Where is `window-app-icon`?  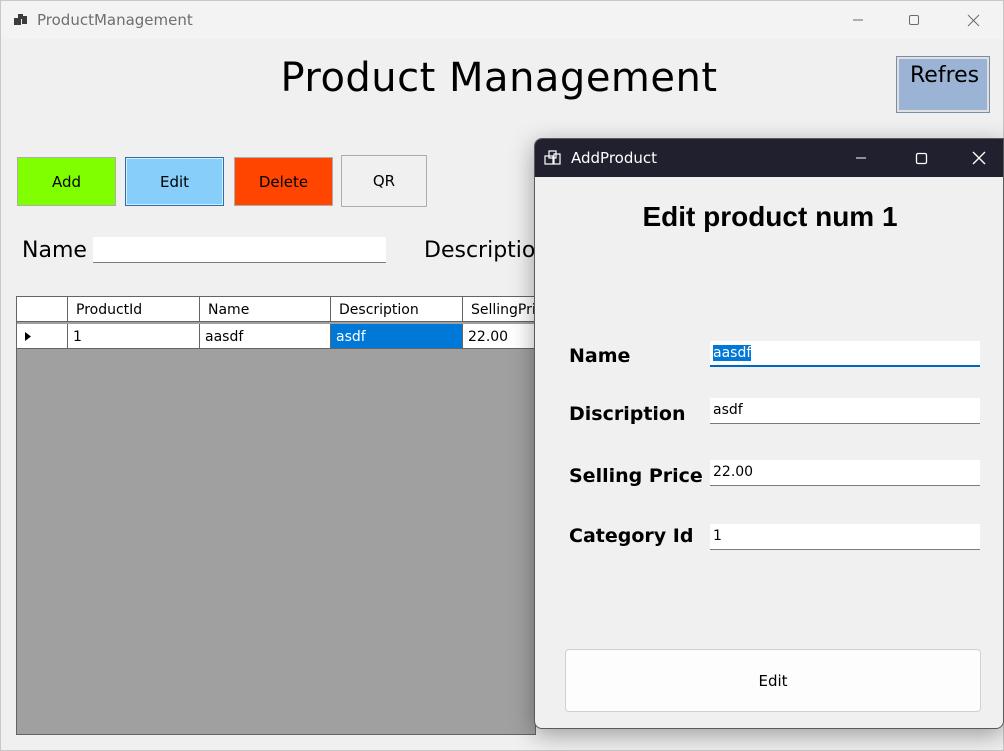
window-app-icon is located at coordinates (21, 22).